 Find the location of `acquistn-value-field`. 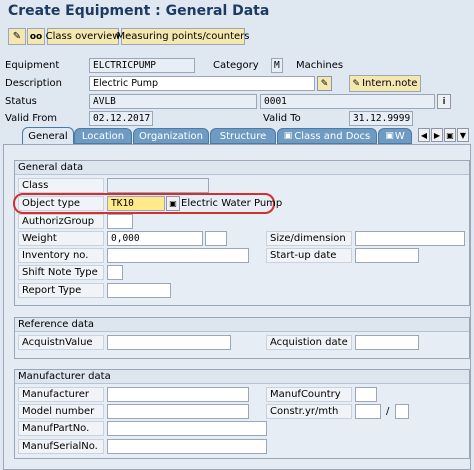

acquistn-value-field is located at coordinates (169, 342).